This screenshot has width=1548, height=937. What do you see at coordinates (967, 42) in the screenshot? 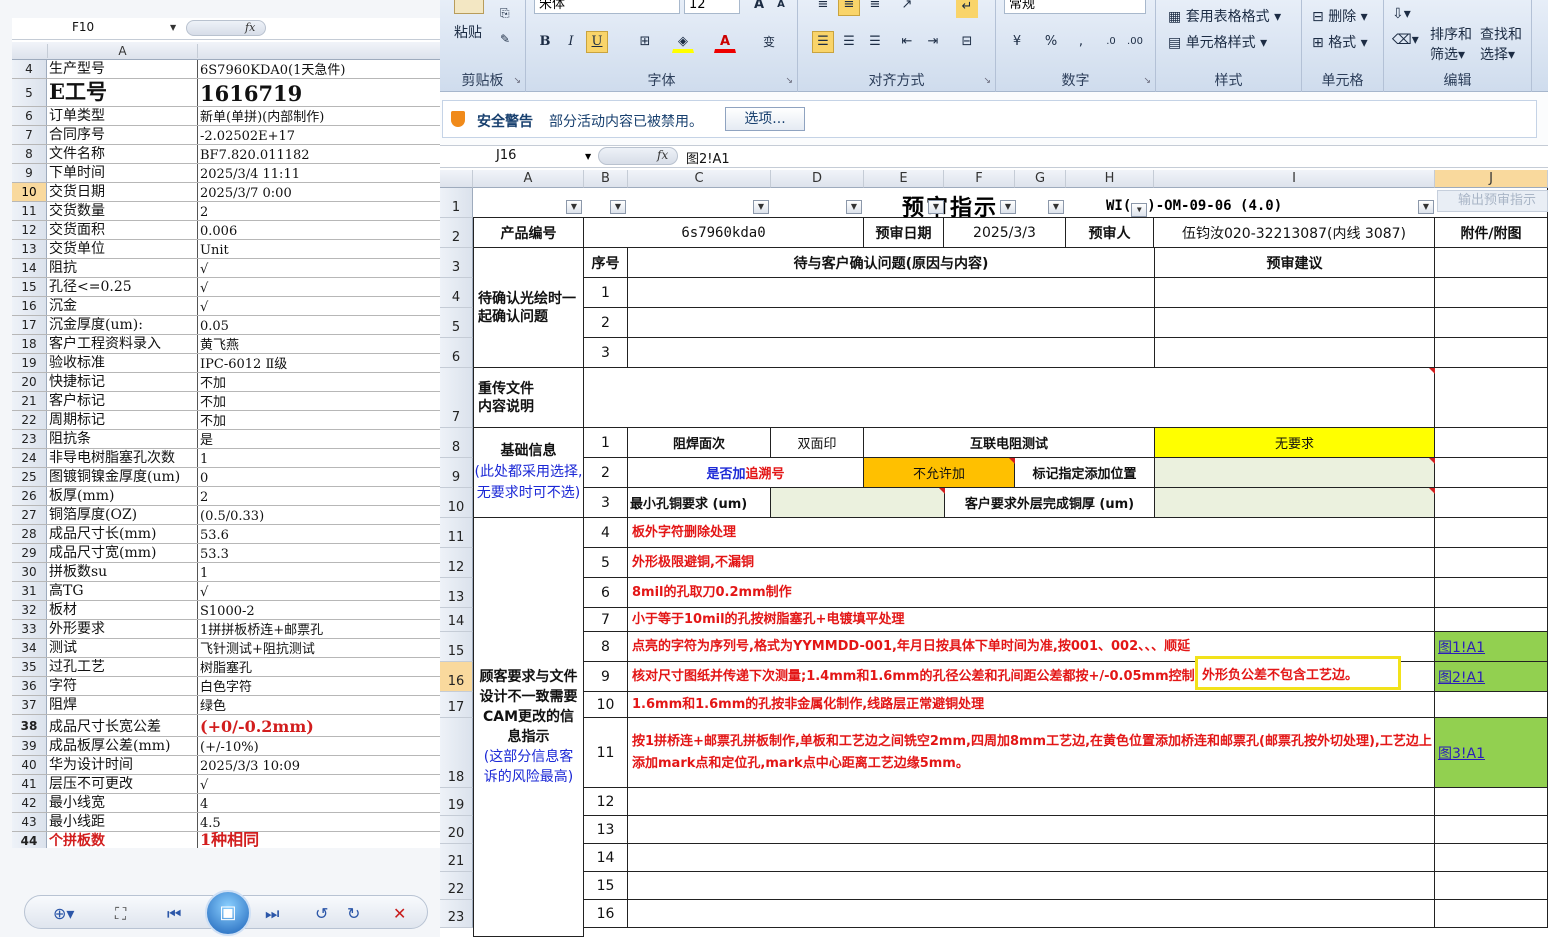
I see `merge-center-icon: ⊟` at bounding box center [967, 42].